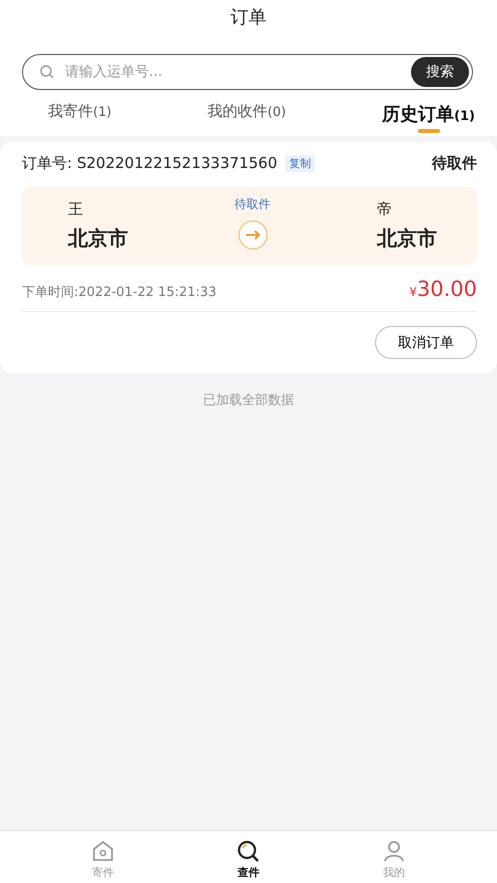 The width and height of the screenshot is (497, 883). I want to click on nav-tab: 查件, so click(248, 857).